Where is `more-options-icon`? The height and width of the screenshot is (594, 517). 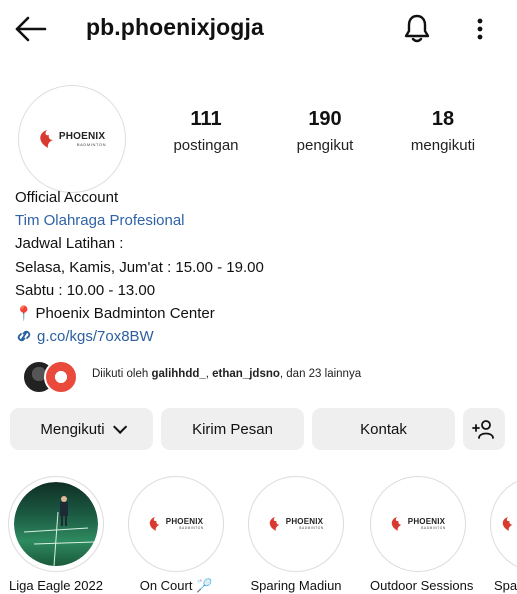 more-options-icon is located at coordinates (480, 29).